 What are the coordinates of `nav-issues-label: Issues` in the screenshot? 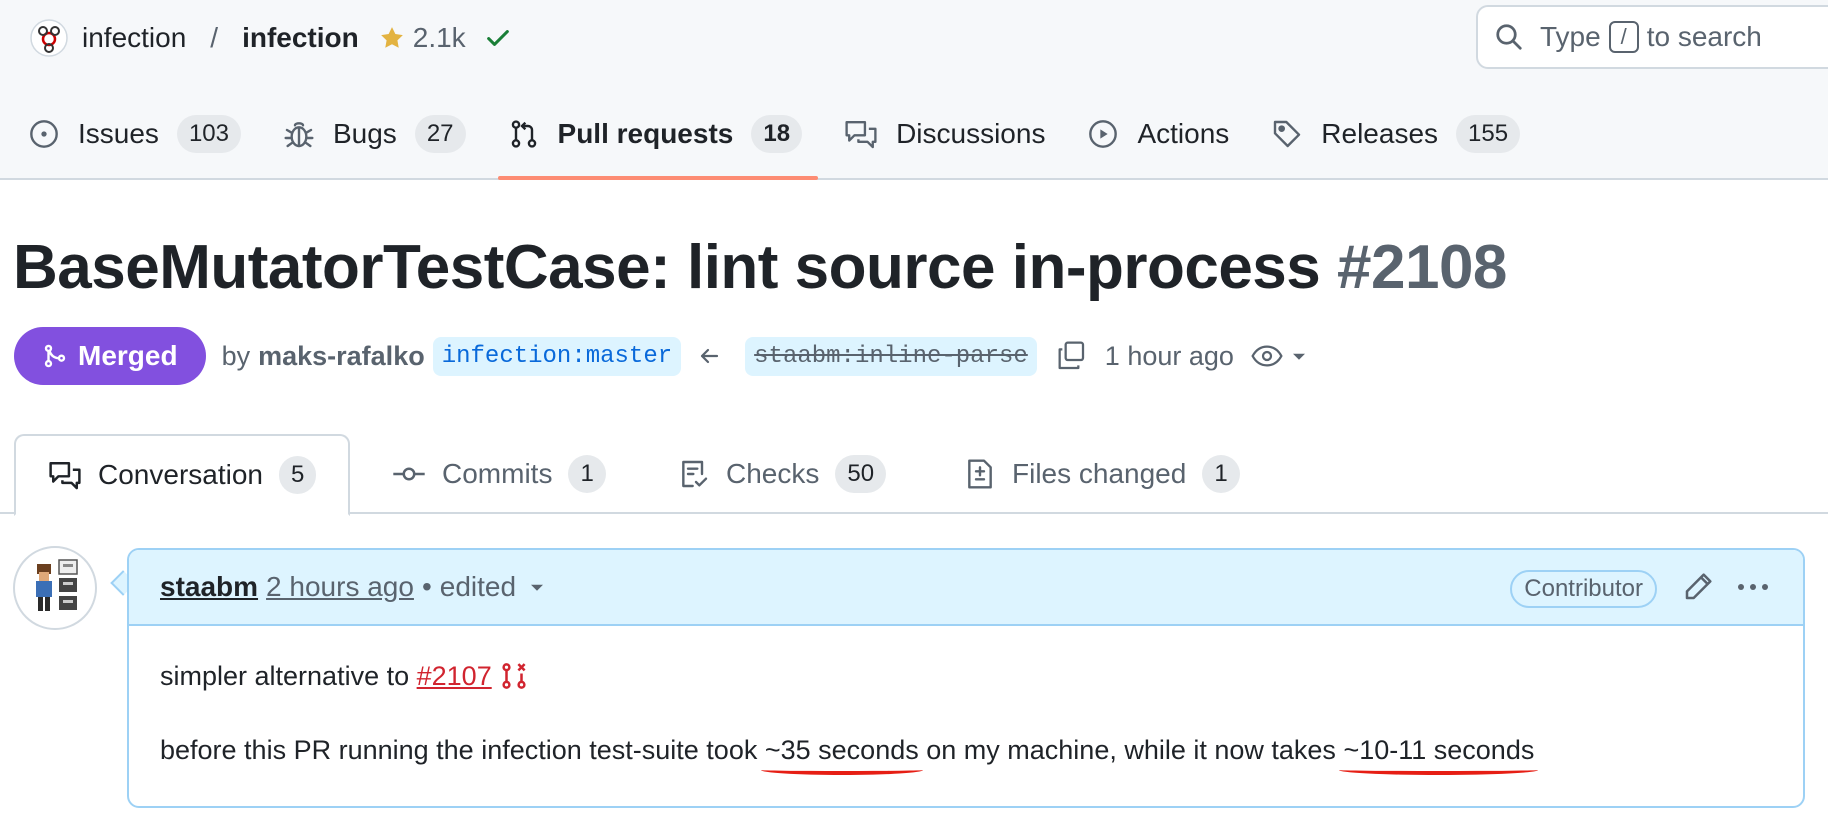 It's located at (118, 133).